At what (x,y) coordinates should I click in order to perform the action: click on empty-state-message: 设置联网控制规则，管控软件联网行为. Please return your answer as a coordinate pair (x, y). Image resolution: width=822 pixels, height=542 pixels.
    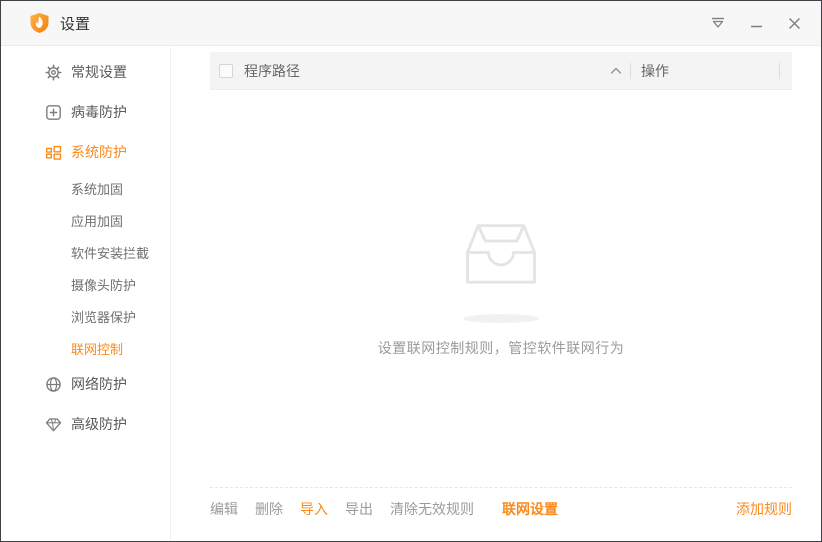
    Looking at the image, I should click on (501, 348).